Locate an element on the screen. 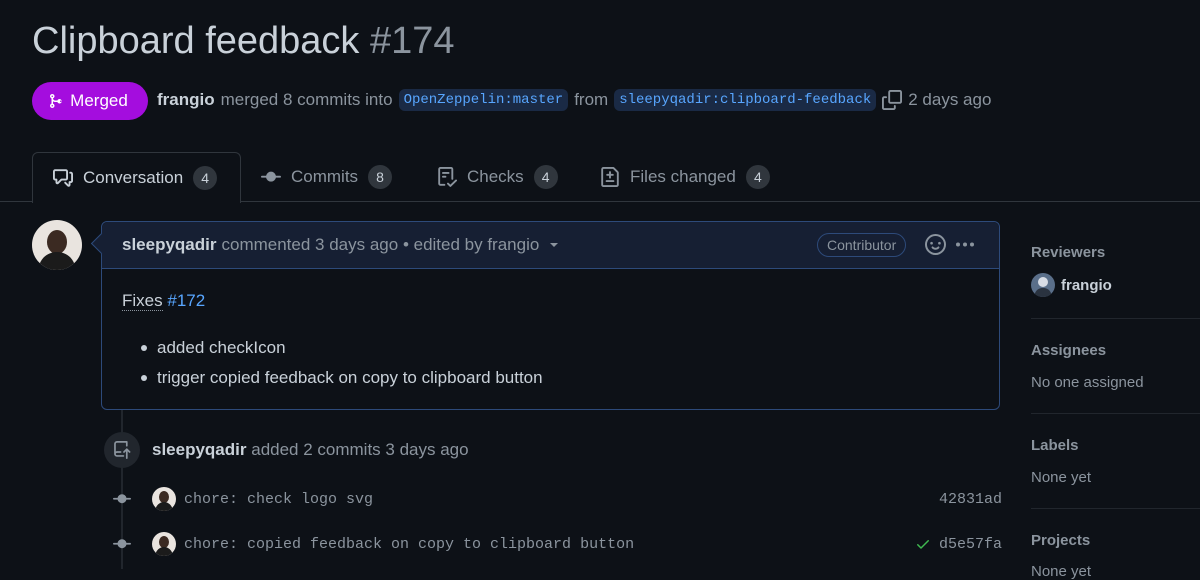 The image size is (1200, 580). merged-label: Merged is located at coordinates (99, 100).